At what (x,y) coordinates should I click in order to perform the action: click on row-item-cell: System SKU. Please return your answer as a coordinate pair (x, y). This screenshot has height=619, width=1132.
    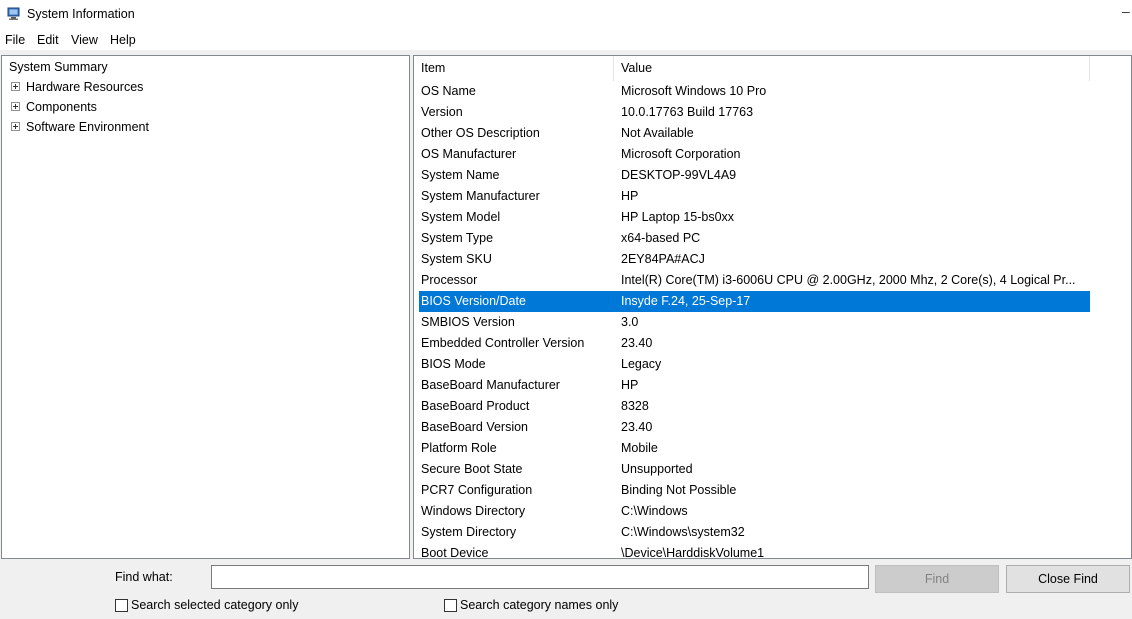
    Looking at the image, I should click on (456, 259).